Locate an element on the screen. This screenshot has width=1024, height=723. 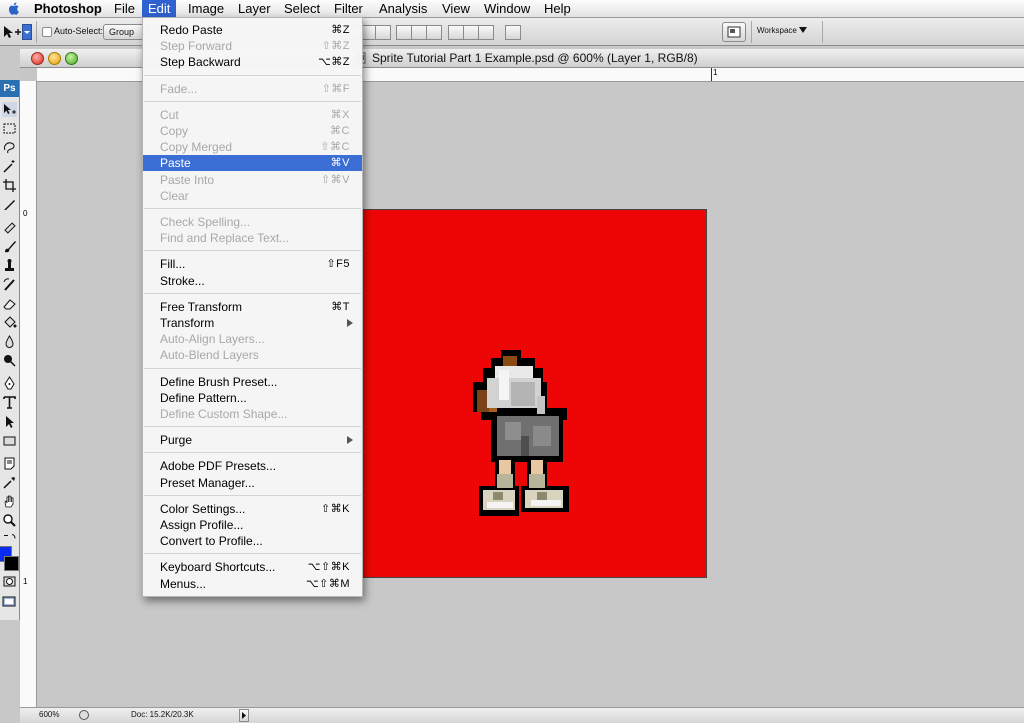
zoom-tool-icon is located at coordinates (9, 520).